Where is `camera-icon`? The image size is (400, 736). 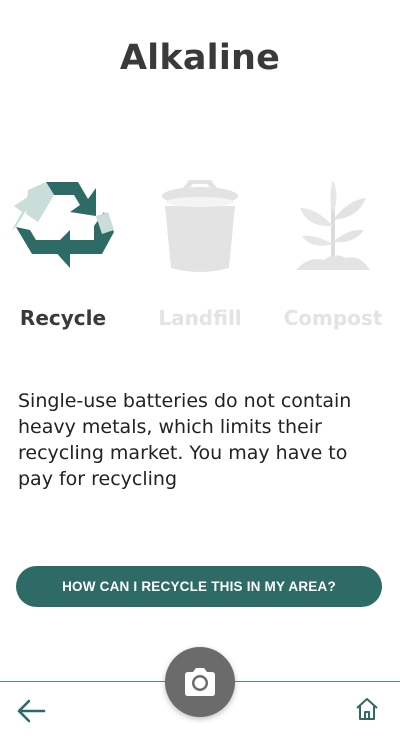 camera-icon is located at coordinates (200, 682).